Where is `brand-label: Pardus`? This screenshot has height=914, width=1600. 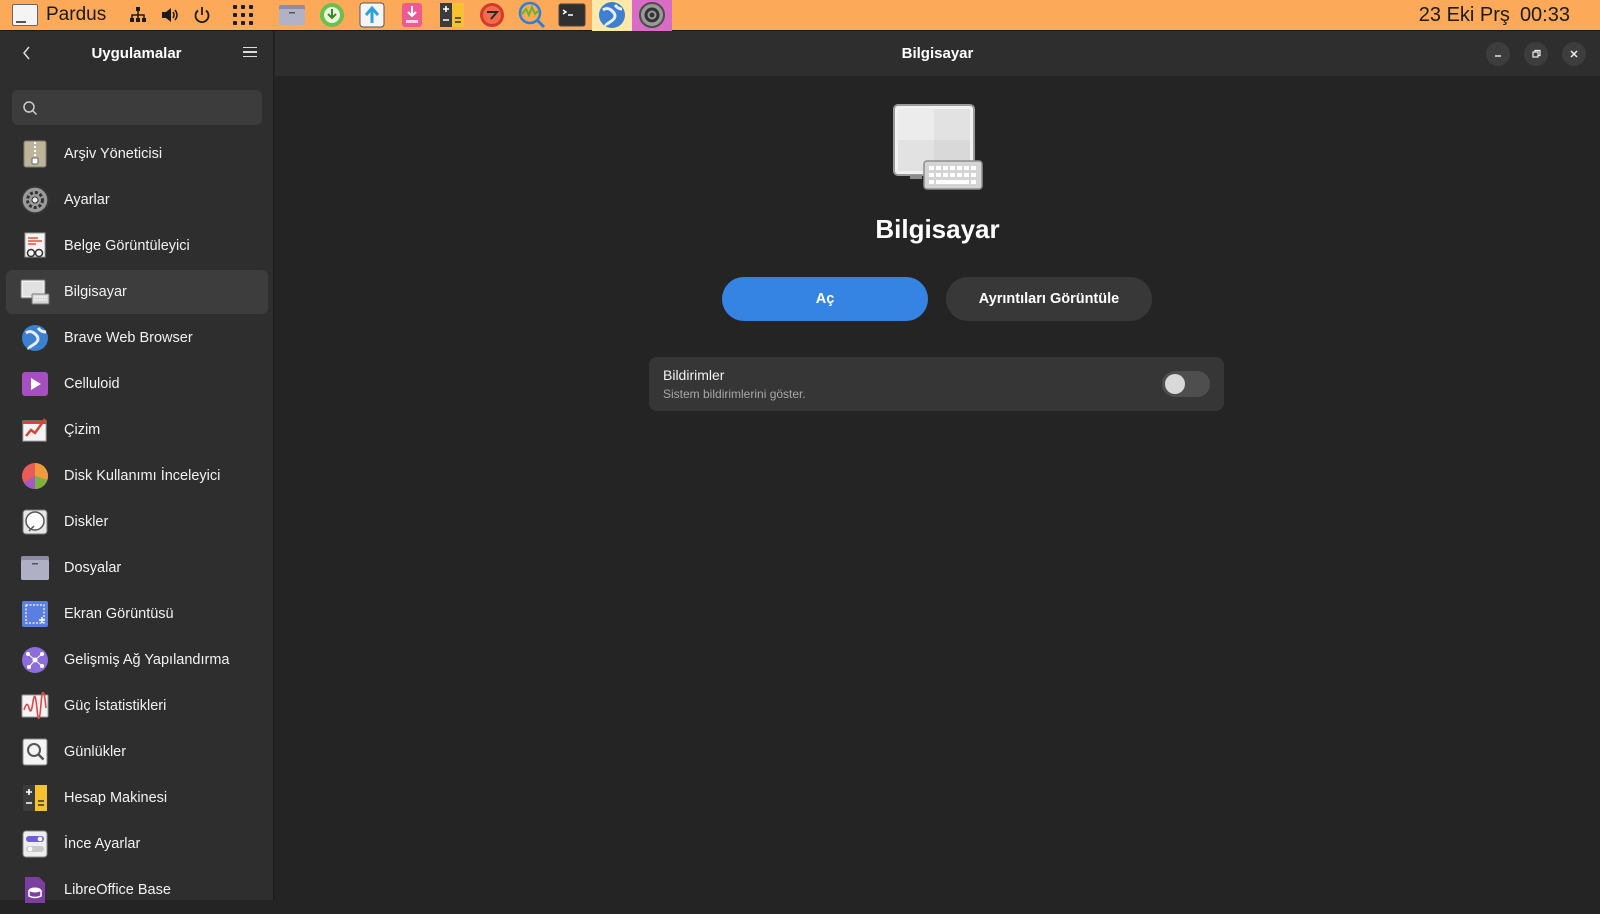
brand-label: Pardus is located at coordinates (76, 14).